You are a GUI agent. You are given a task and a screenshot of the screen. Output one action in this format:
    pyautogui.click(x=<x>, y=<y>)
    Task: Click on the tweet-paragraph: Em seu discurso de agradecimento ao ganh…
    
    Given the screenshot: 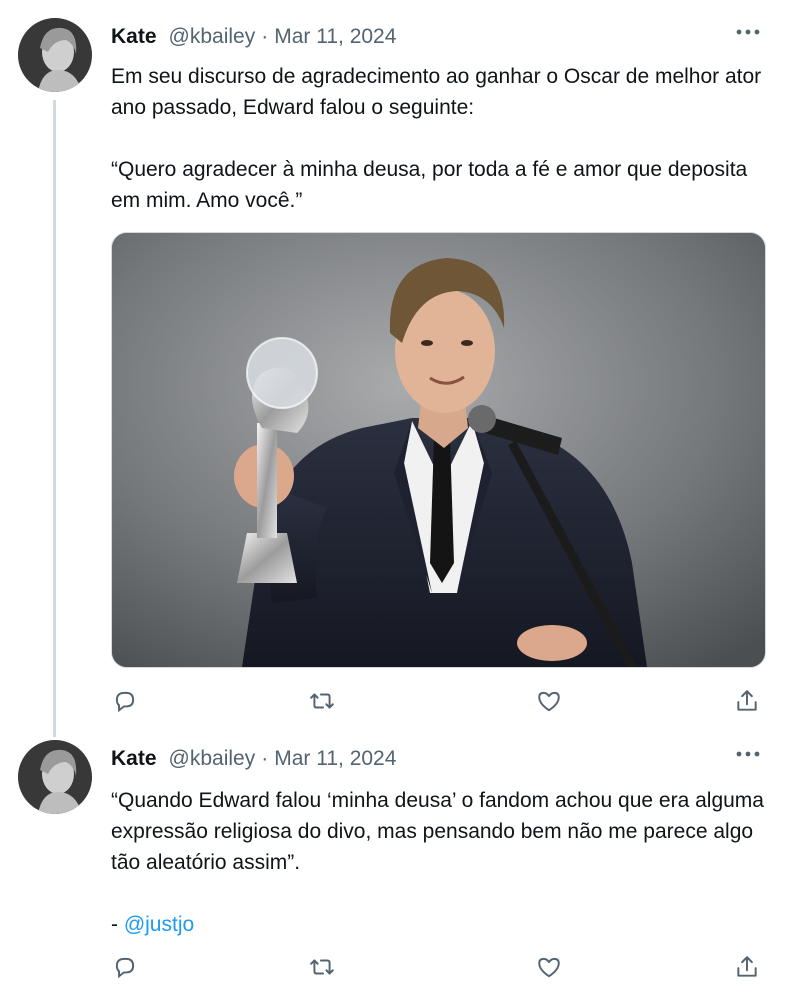 What is the action you would take?
    pyautogui.click(x=436, y=92)
    